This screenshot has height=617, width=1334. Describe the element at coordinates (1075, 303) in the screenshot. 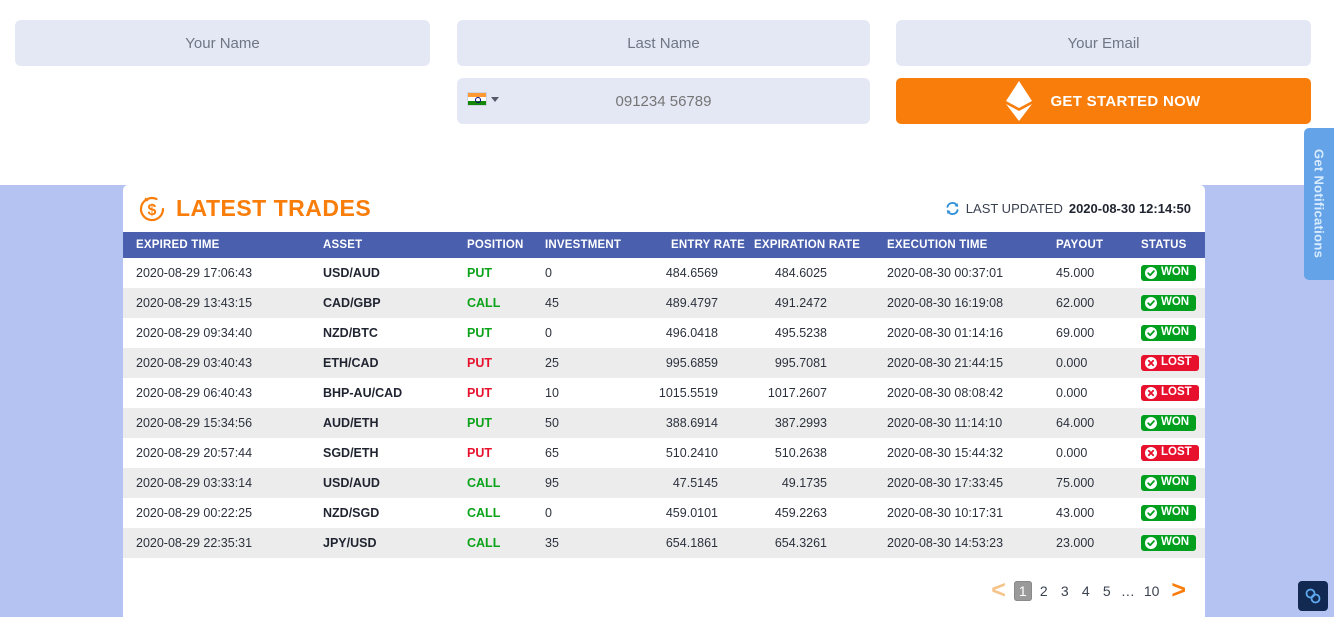

I see `cell-payout: 62.000` at that location.